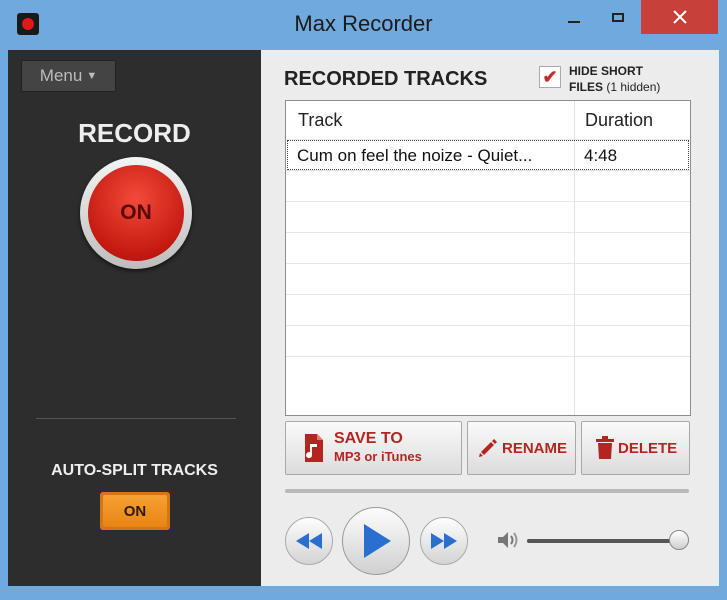 The height and width of the screenshot is (600, 727). Describe the element at coordinates (606, 71) in the screenshot. I see `hide-short-label-line1: HIDE SHORT` at that location.